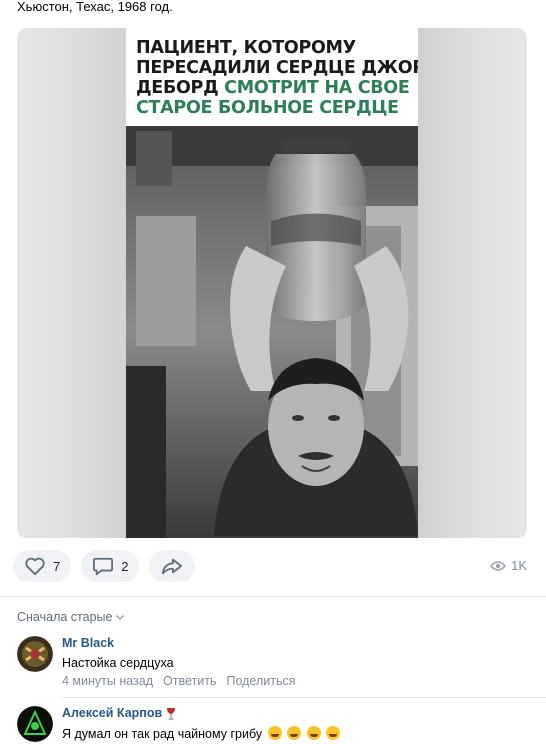 This screenshot has width=546, height=744. I want to click on image-blur-right, so click(472, 283).